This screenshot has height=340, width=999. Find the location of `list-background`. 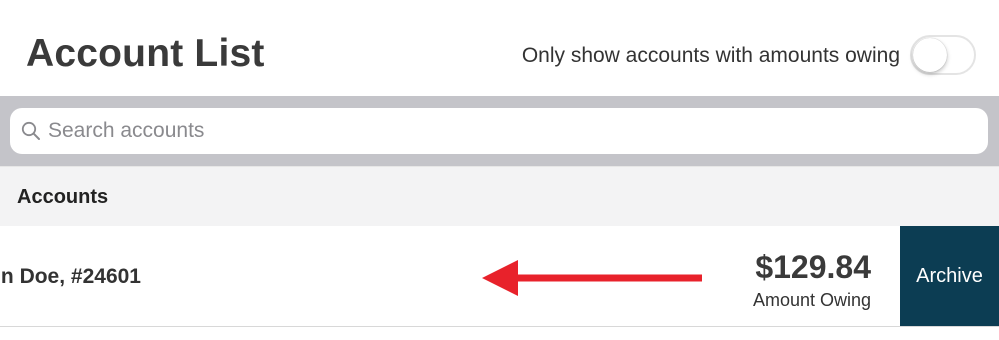

list-background is located at coordinates (499, 333).